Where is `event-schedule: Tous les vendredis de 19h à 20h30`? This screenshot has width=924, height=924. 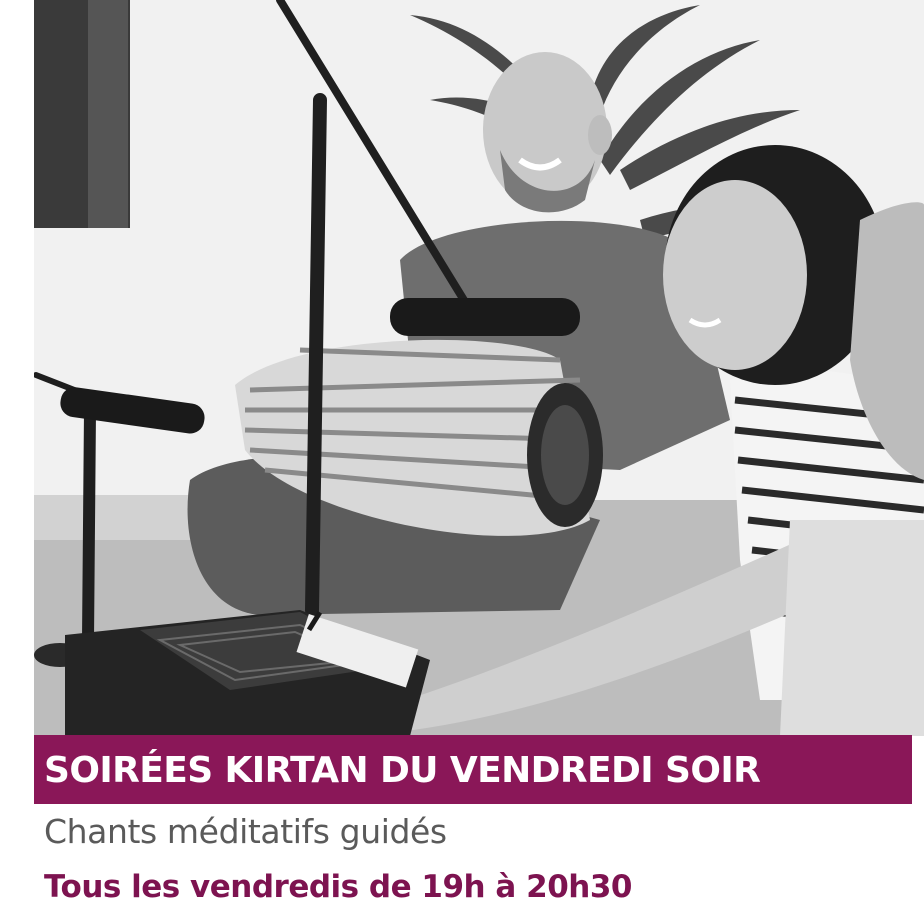 event-schedule: Tous les vendredis de 19h à 20h30 is located at coordinates (338, 887).